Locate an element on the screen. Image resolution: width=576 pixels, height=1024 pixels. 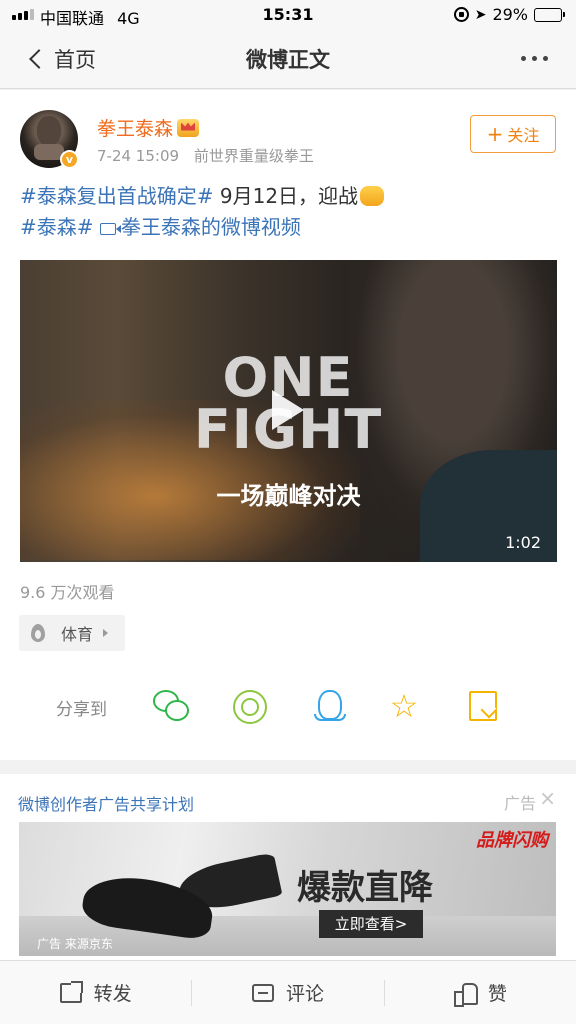
action-bar: 转发 评论 赞 is located at coordinates (288, 992).